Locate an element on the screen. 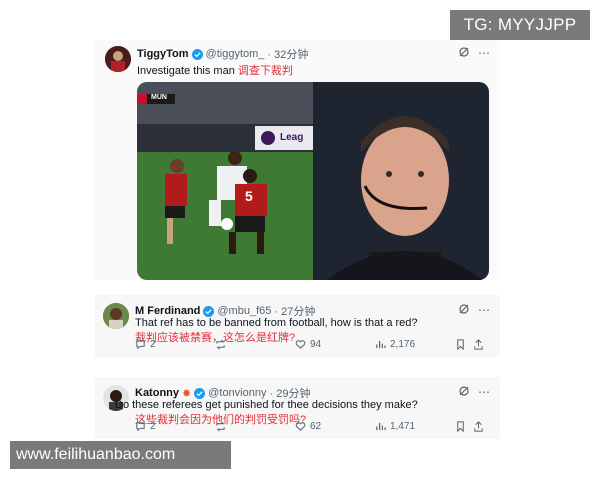  like-button: 62 is located at coordinates (308, 426).